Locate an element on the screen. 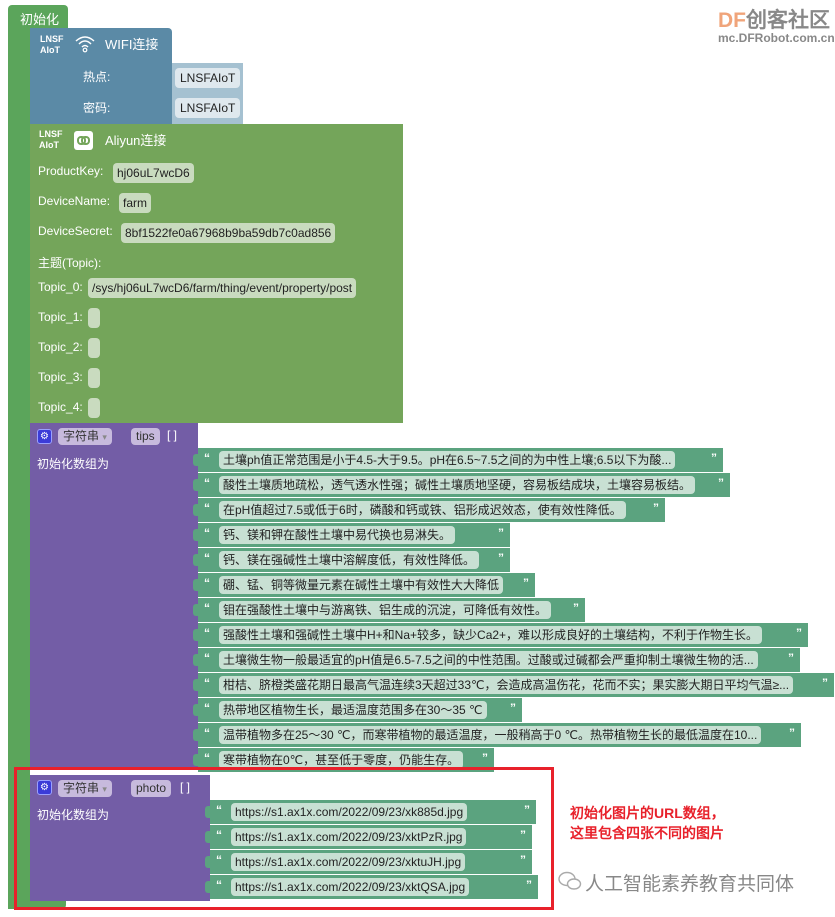  string-item: “ 在pH值超过7.5或低于6时，磷酸和钙或铁、铝形成迟效态，使有效性降低。 ” is located at coordinates (429, 510).